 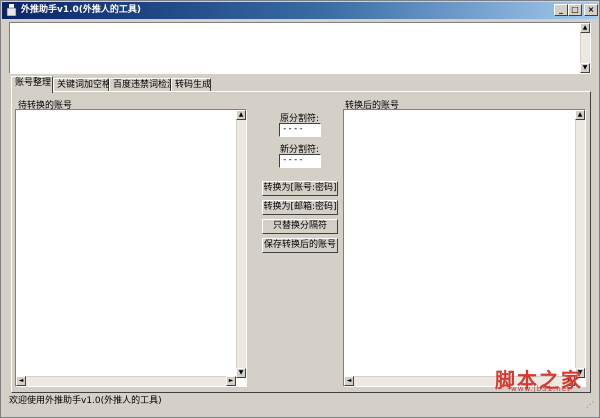 What do you see at coordinates (85, 401) in the screenshot?
I see `status-text: 欢迎使用外推助手v1.0(外推人的工具)` at bounding box center [85, 401].